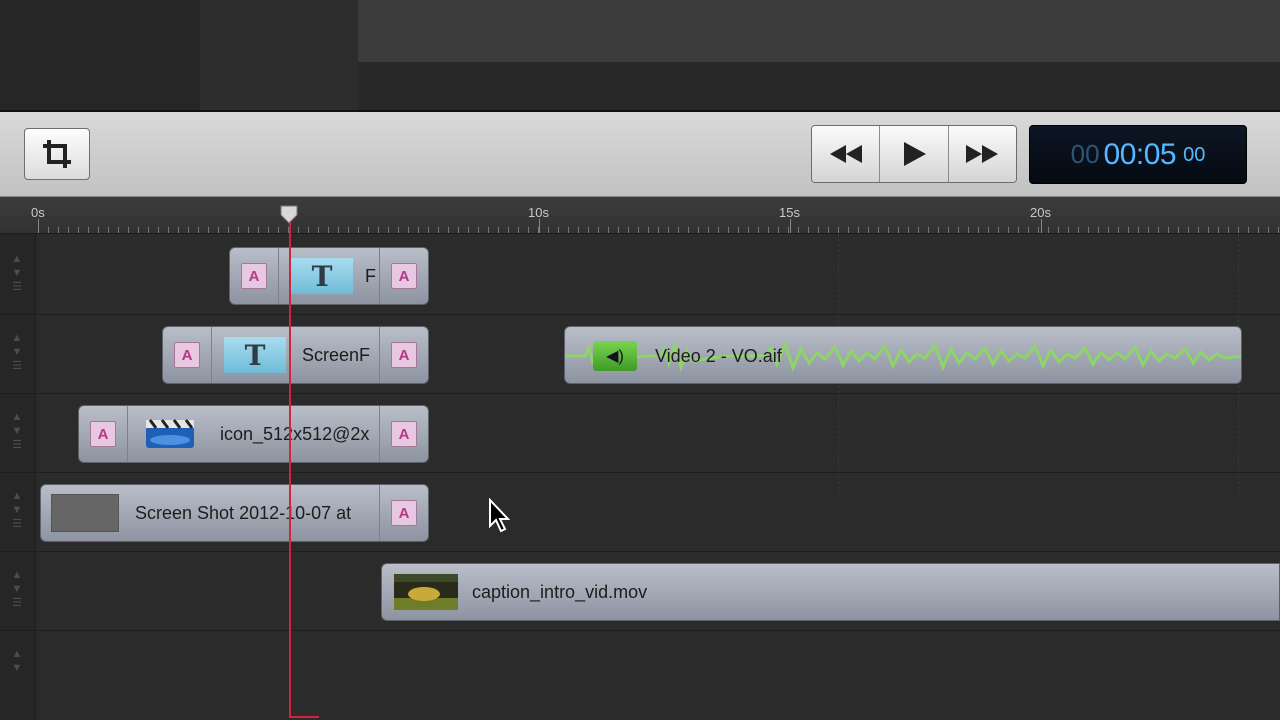 The image size is (1280, 720). I want to click on screenshot-thumbnail, so click(85, 513).